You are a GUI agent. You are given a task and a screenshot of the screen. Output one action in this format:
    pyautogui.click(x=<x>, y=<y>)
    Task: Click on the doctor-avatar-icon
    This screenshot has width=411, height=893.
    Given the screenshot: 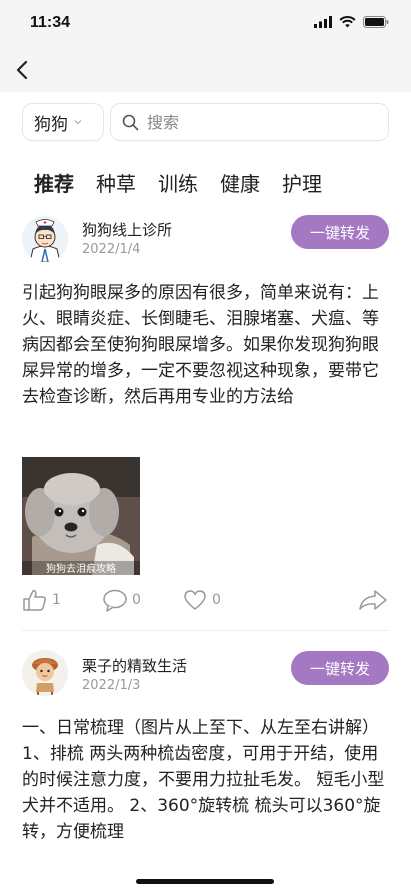 What is the action you would take?
    pyautogui.click(x=45, y=239)
    